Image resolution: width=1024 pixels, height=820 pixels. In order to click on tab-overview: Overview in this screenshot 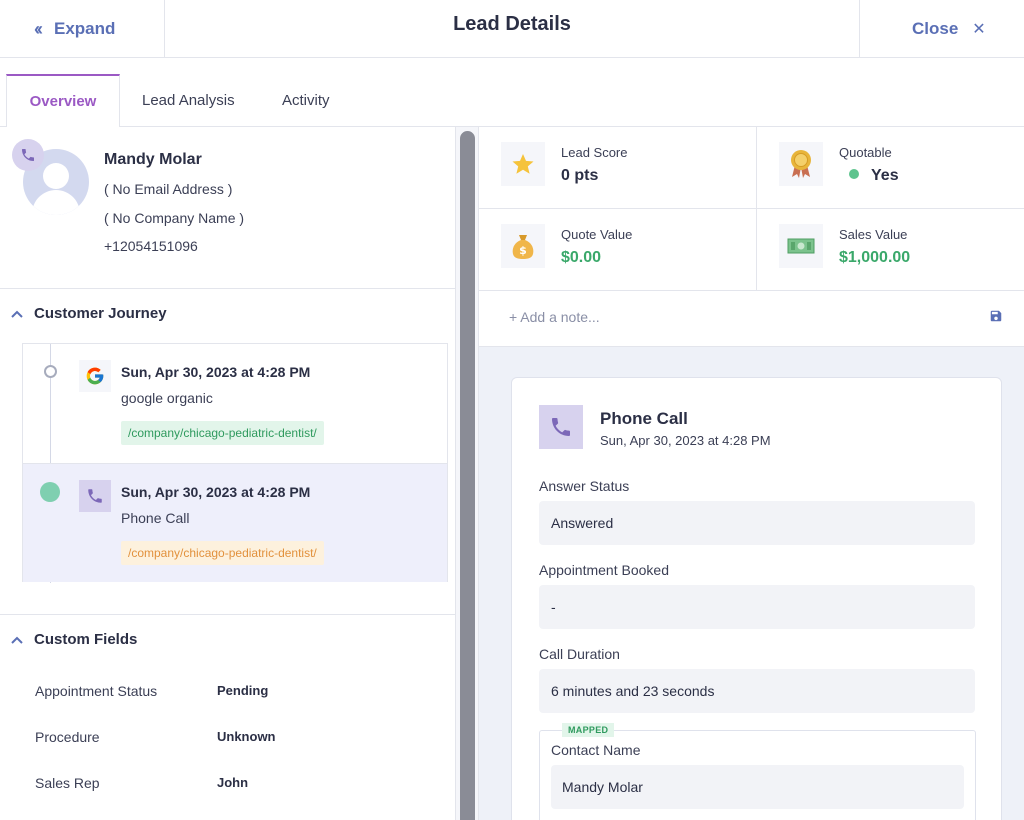, I will do `click(63, 101)`.